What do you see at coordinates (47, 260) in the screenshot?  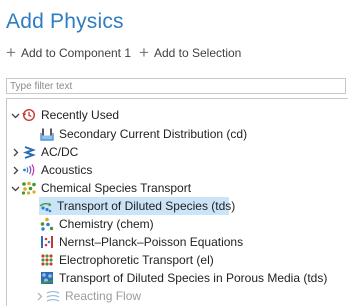 I see `electrophoretic-icon` at bounding box center [47, 260].